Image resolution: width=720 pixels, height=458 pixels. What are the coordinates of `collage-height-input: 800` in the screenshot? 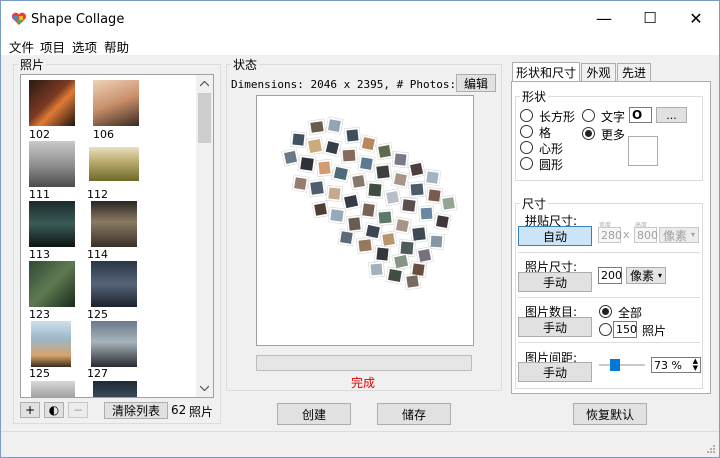 It's located at (646, 235).